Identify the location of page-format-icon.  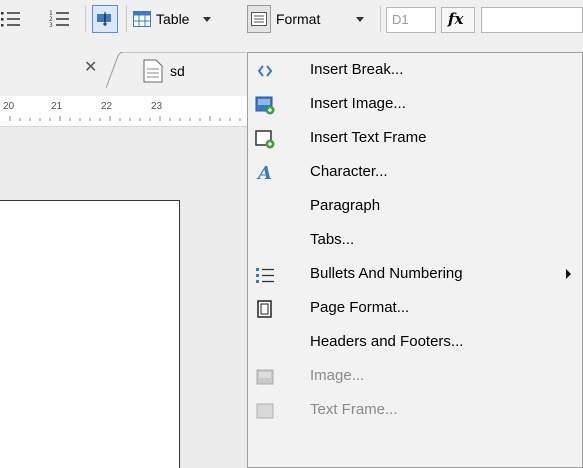
(265, 309).